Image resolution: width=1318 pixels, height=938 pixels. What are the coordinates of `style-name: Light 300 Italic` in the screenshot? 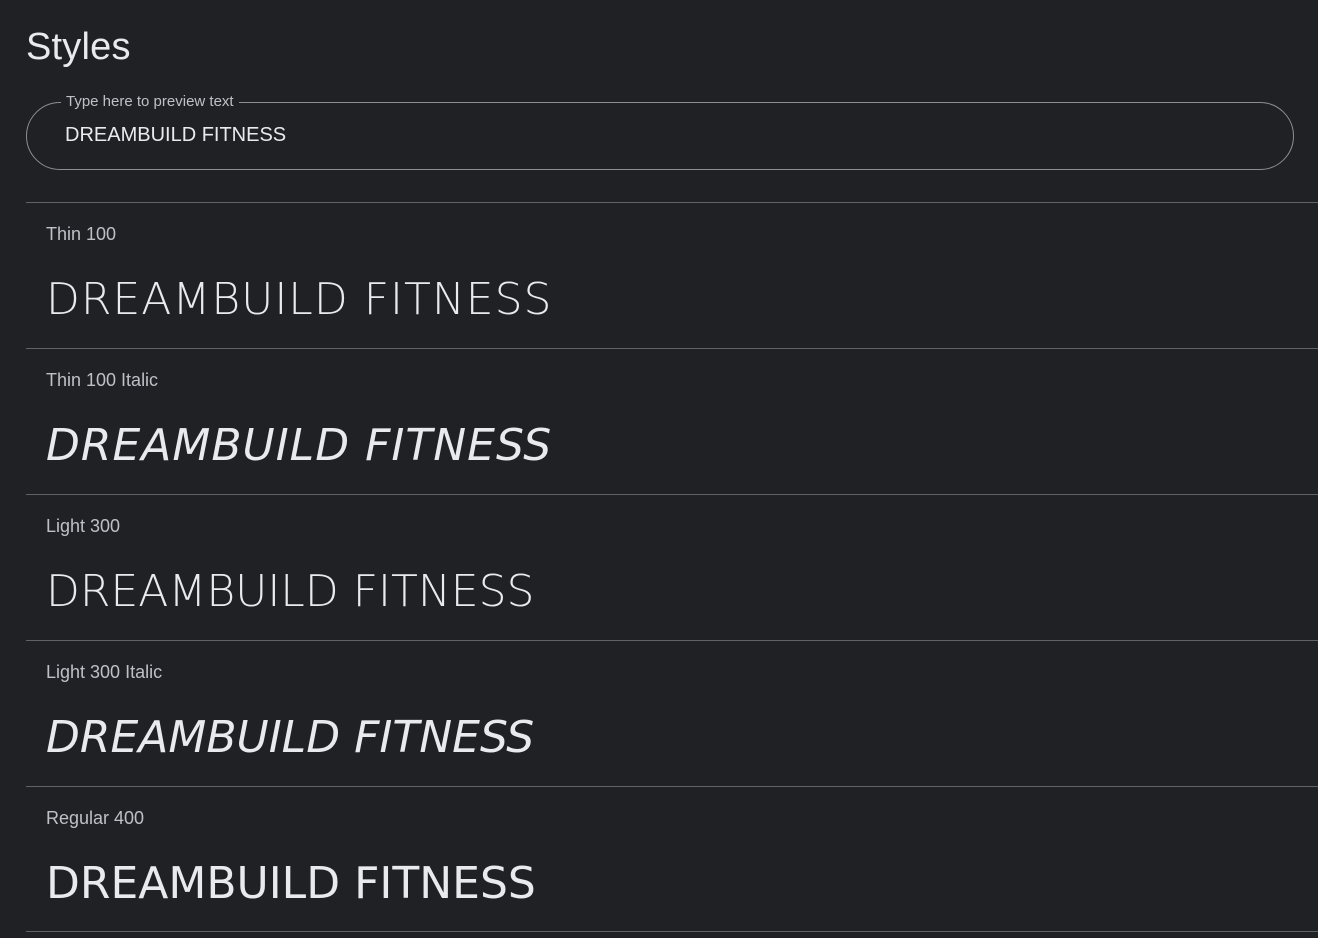 It's located at (104, 672).